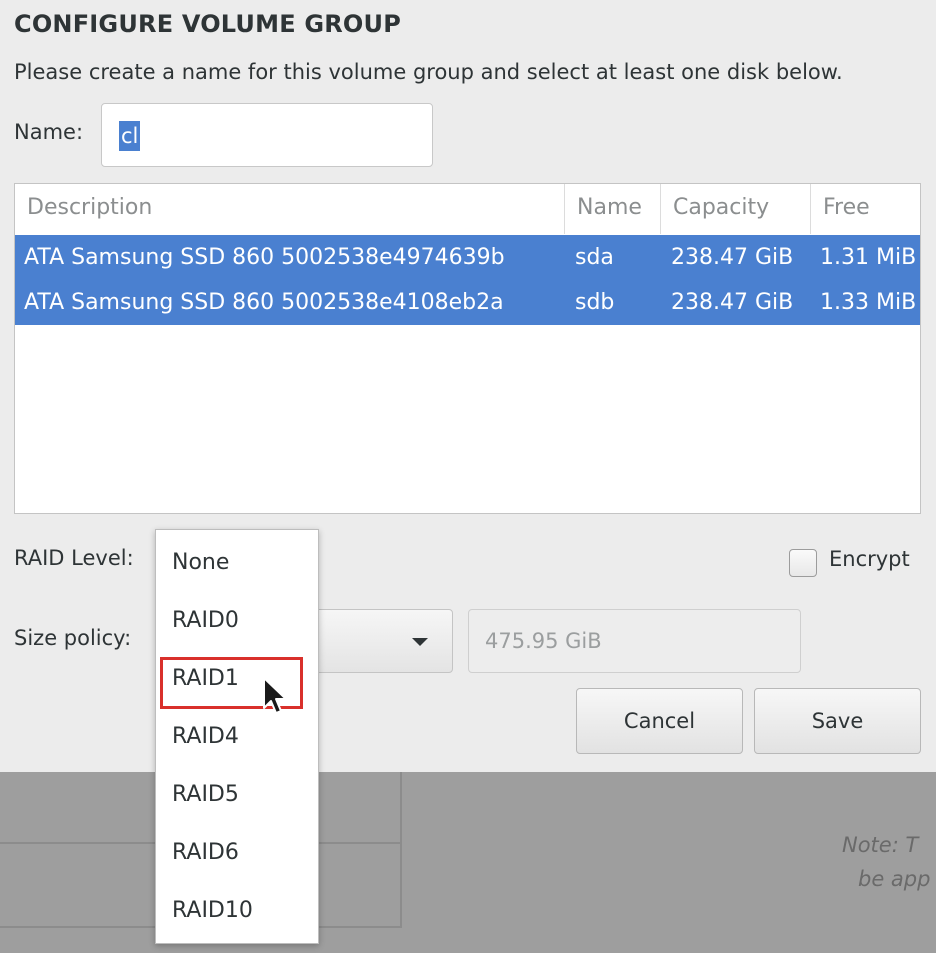  I want to click on dialog-title: CONFIGURE VOLUME GROUP, so click(208, 24).